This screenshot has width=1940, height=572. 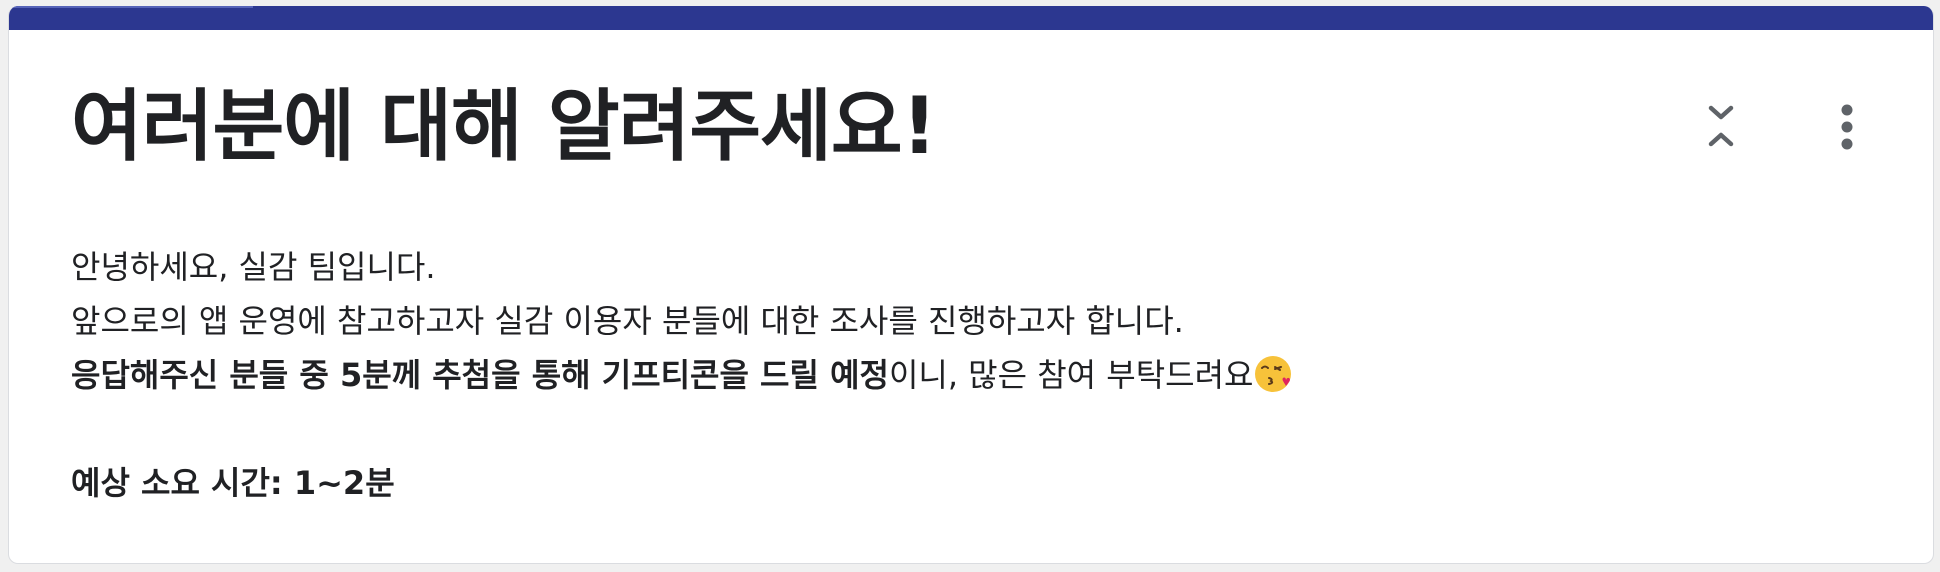 I want to click on more-options-button, so click(x=1847, y=128).